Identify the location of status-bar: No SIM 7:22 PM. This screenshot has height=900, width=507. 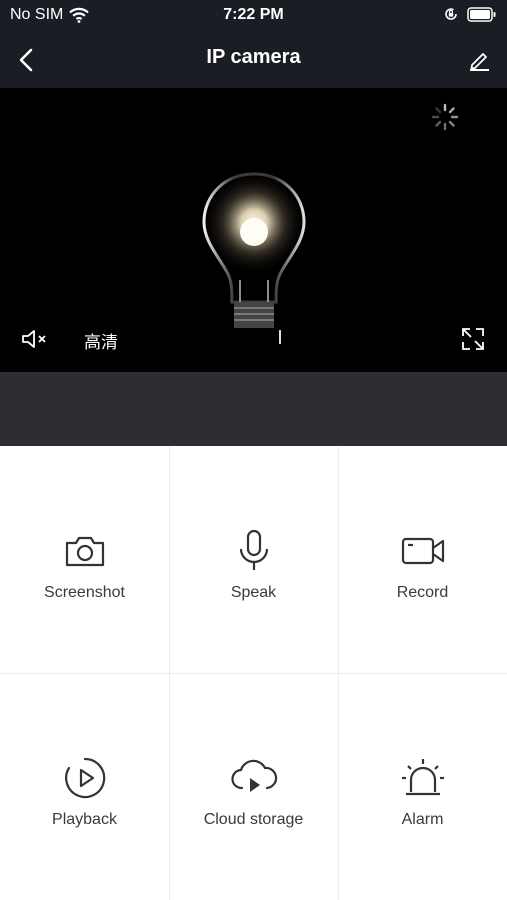
(253, 16).